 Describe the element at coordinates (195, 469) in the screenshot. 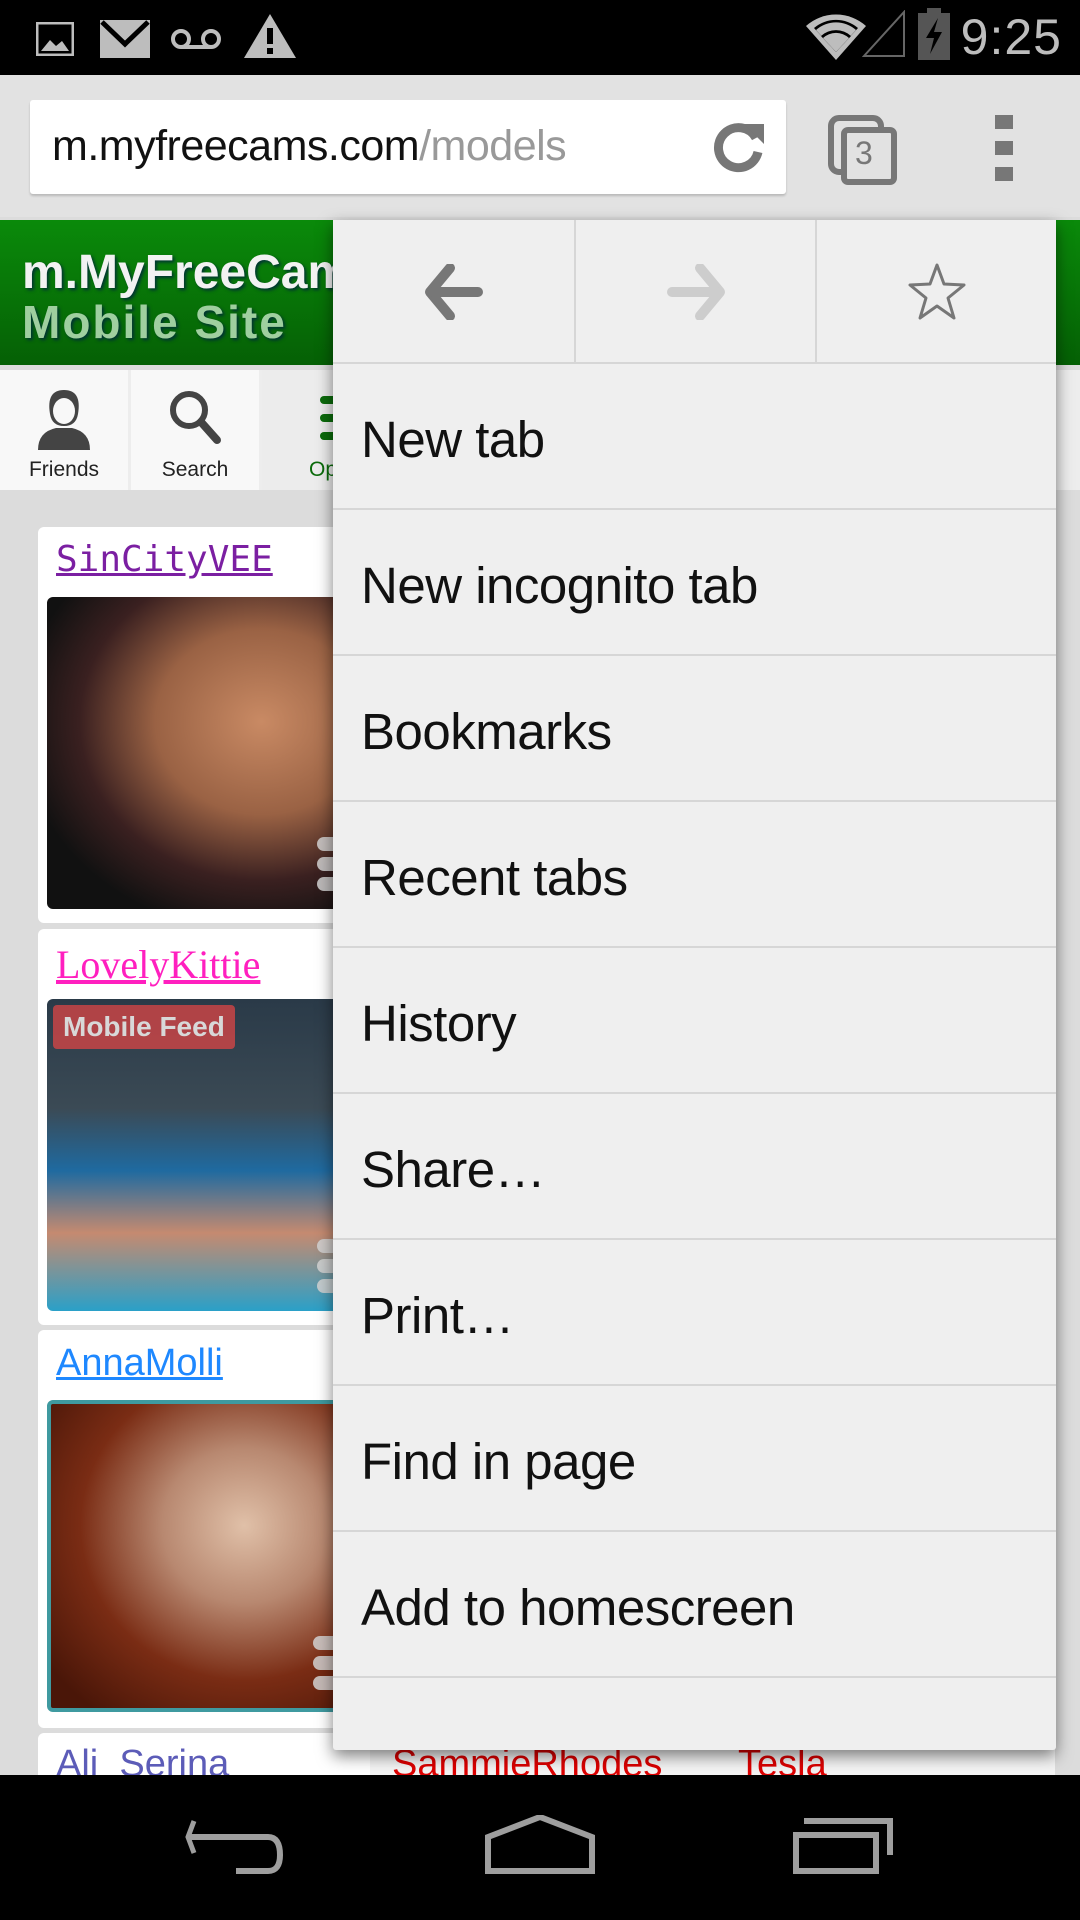

I see `nav-search-label: Search` at that location.